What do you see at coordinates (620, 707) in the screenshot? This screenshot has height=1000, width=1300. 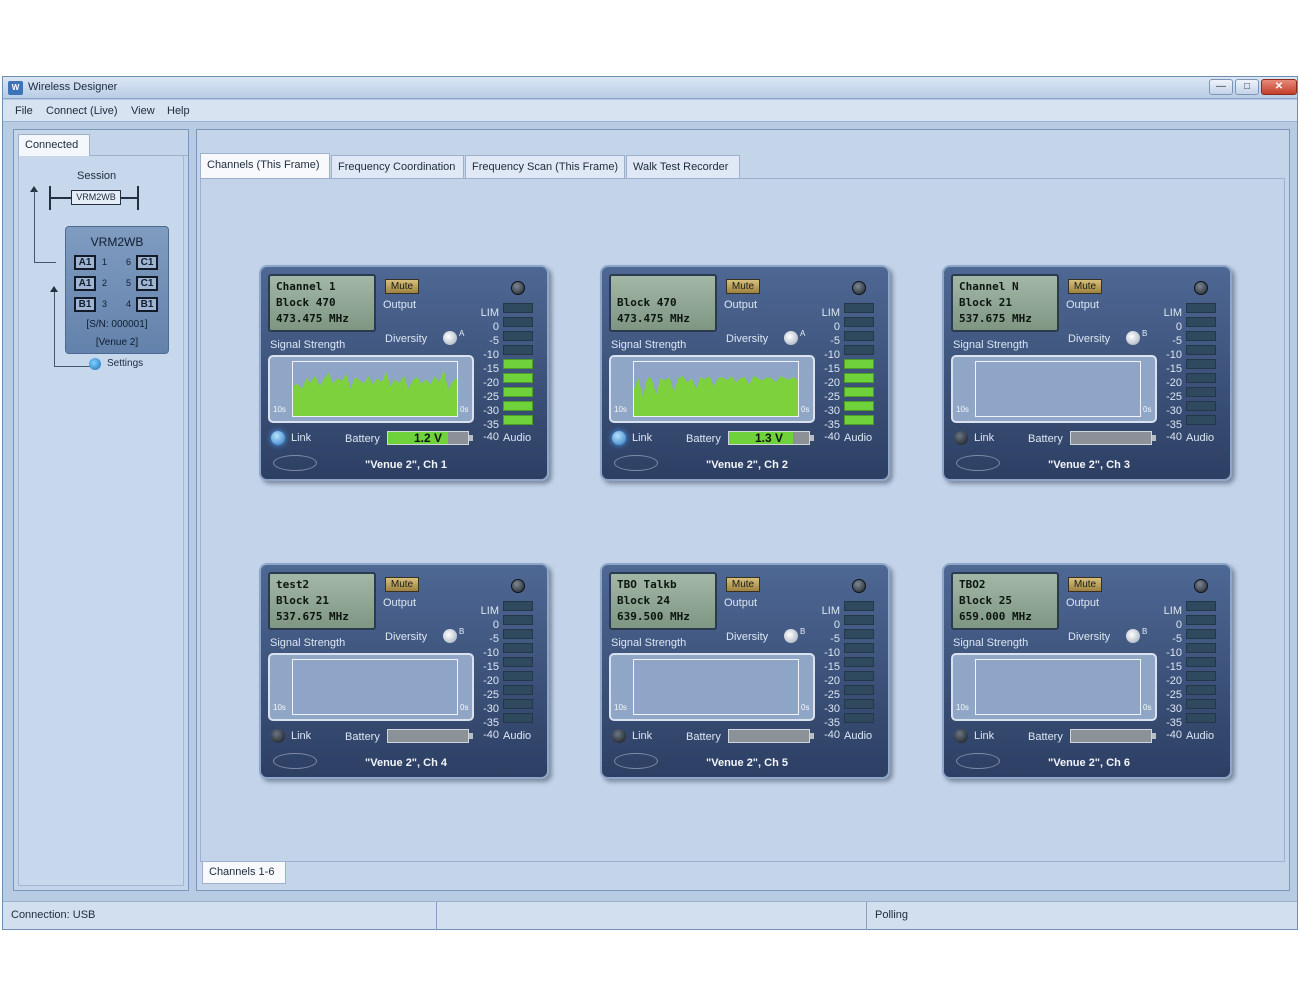 I see `graph-start-label: 10s` at bounding box center [620, 707].